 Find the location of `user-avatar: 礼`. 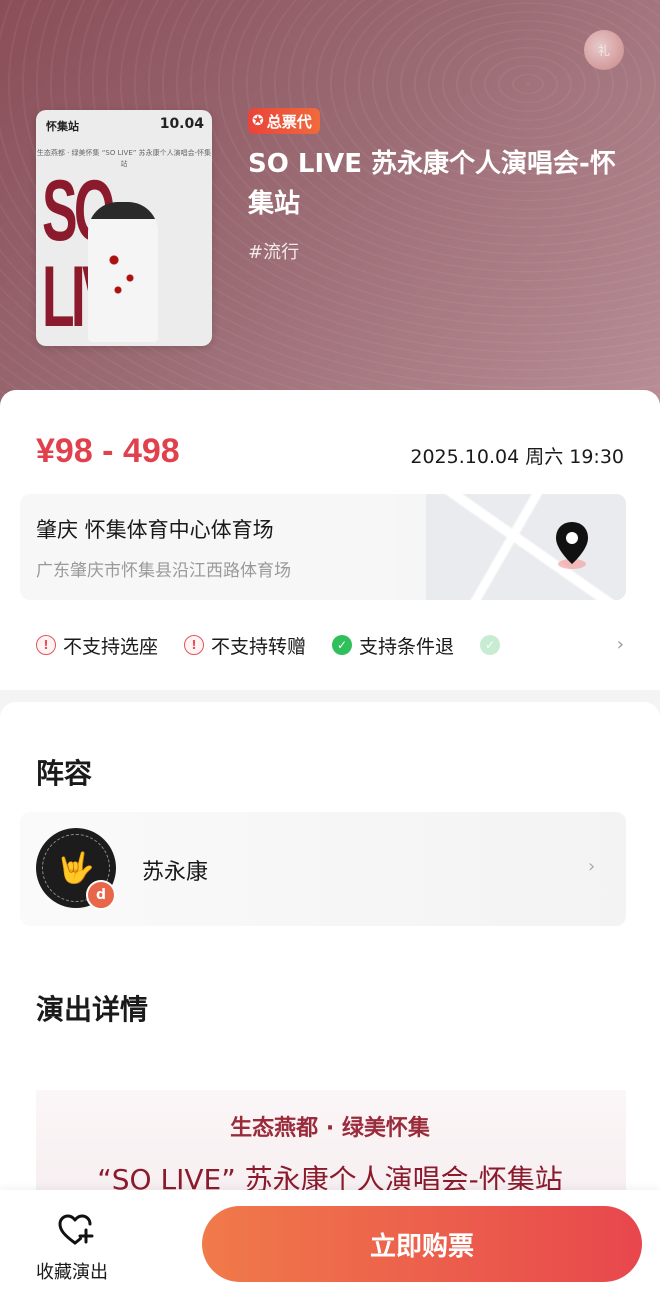

user-avatar: 礼 is located at coordinates (604, 50).